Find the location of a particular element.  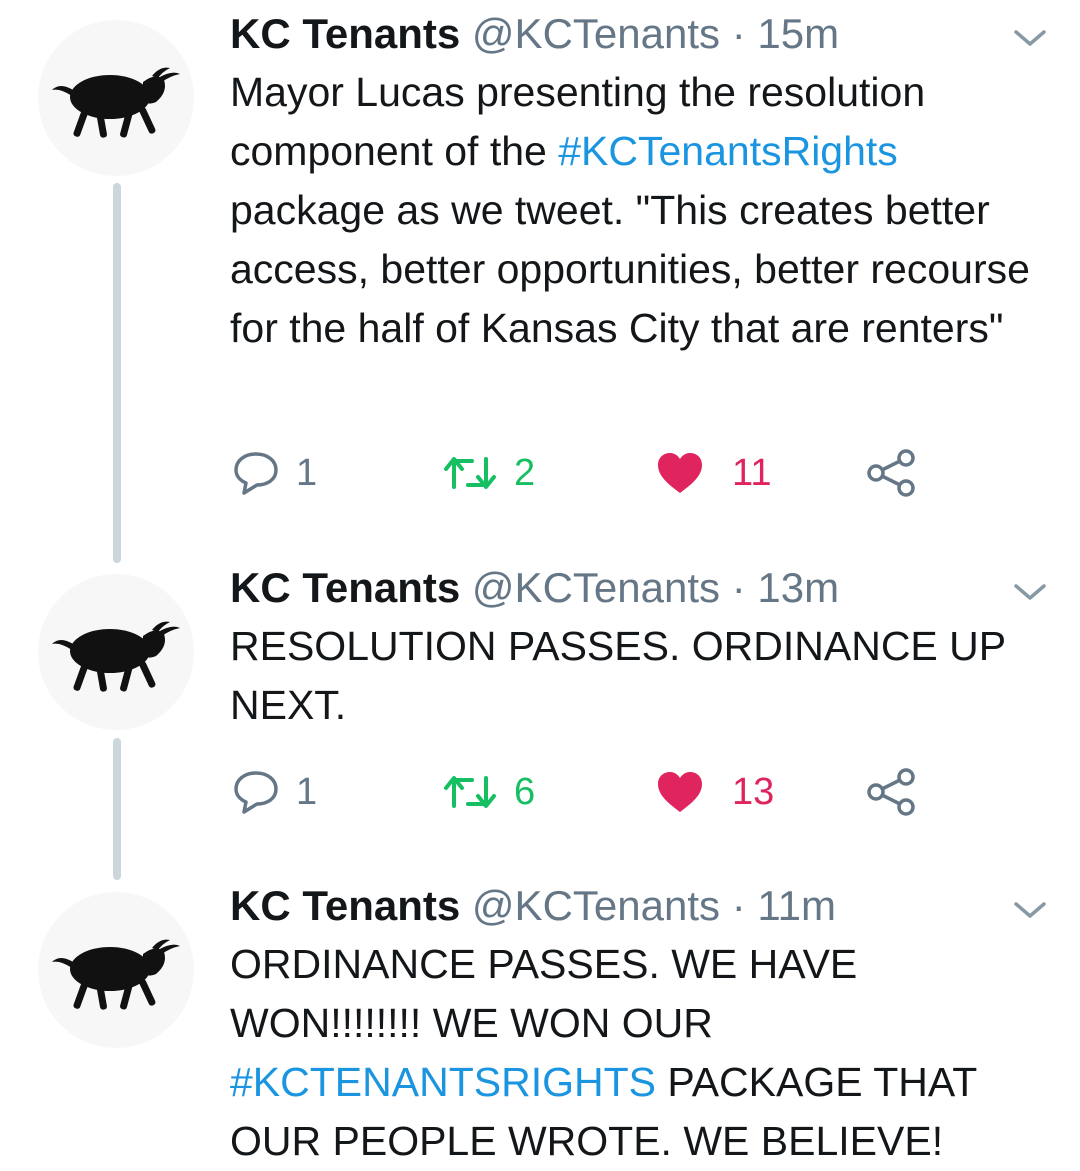

tweet-header: KC Tenants @KCTenants · 11m is located at coordinates (533, 906).